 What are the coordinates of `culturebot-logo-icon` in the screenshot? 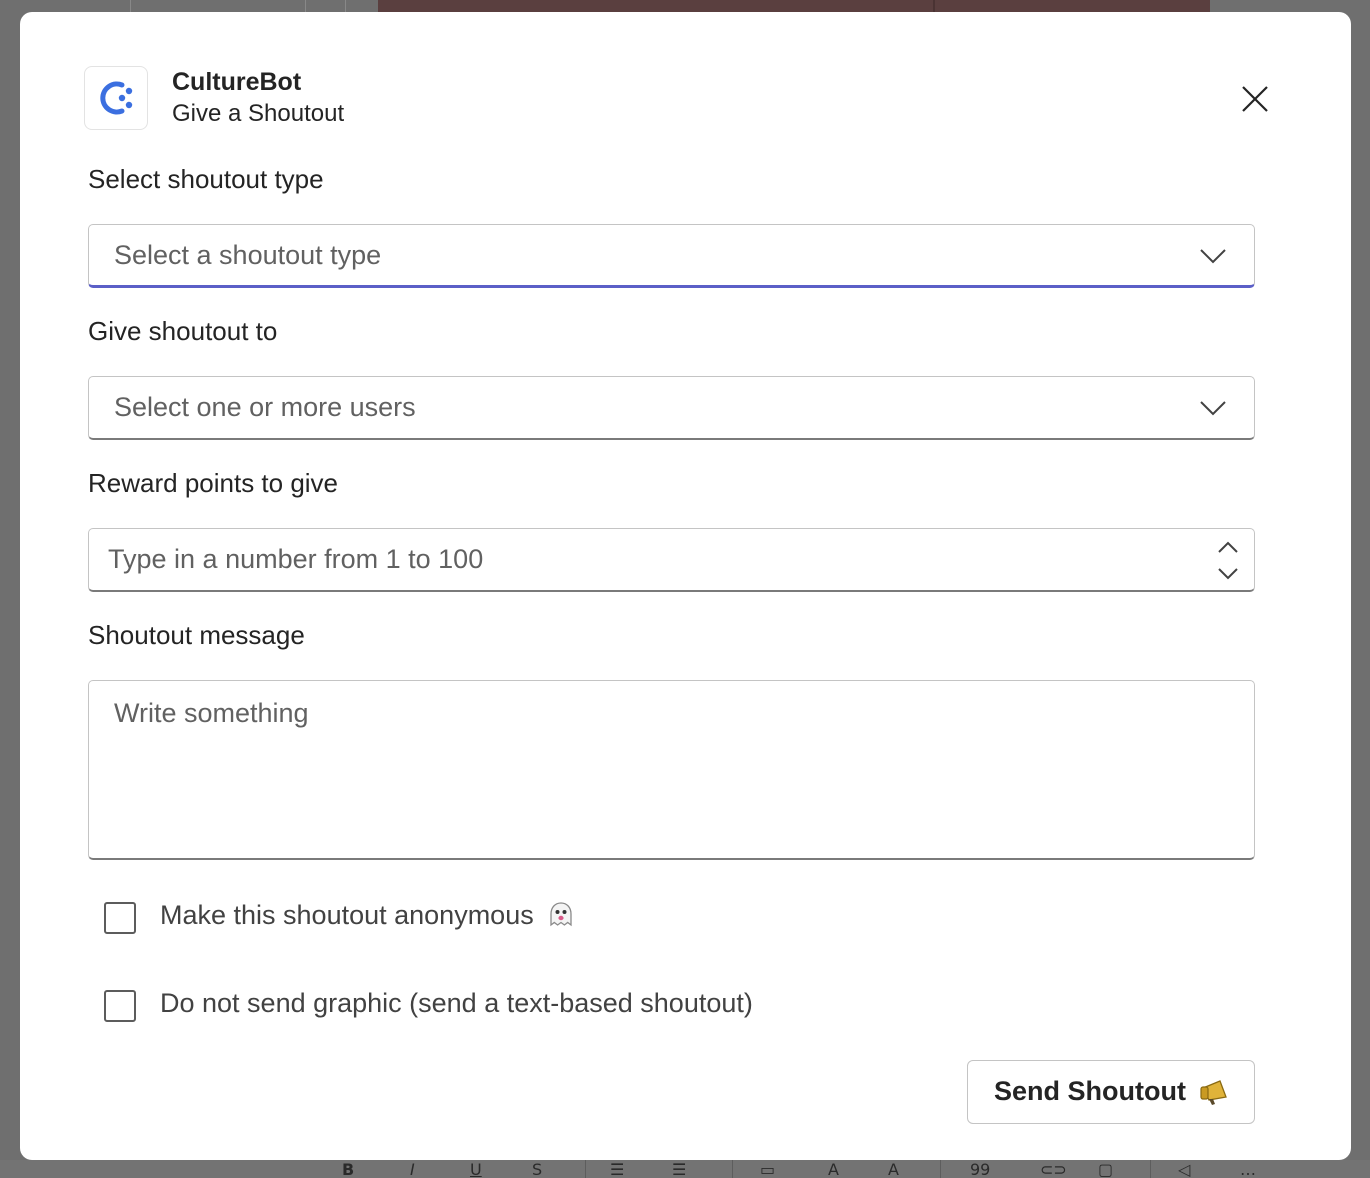 It's located at (116, 98).